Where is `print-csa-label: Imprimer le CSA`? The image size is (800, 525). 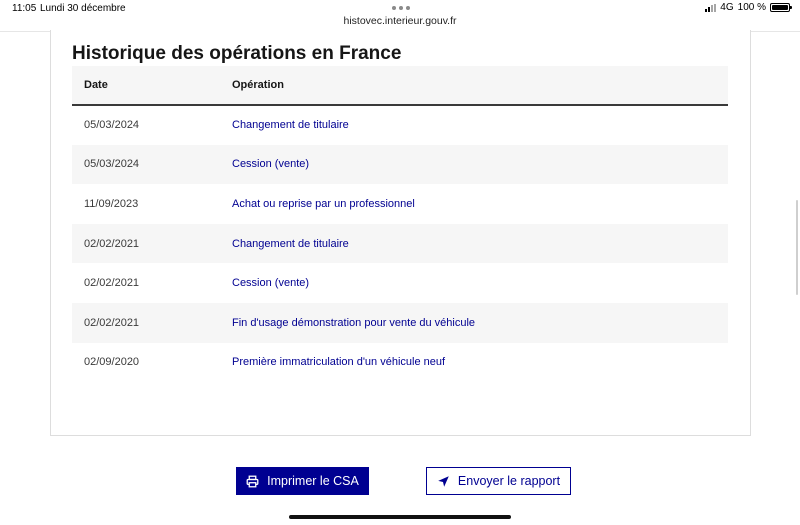 print-csa-label: Imprimer le CSA is located at coordinates (313, 481).